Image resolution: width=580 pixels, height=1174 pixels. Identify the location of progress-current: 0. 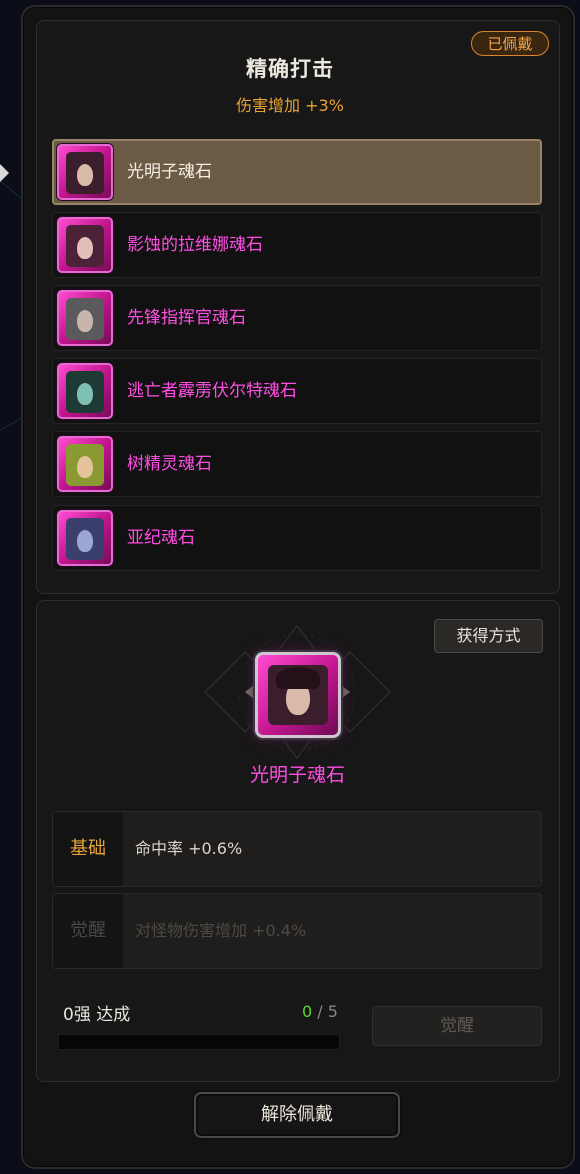
(307, 1011).